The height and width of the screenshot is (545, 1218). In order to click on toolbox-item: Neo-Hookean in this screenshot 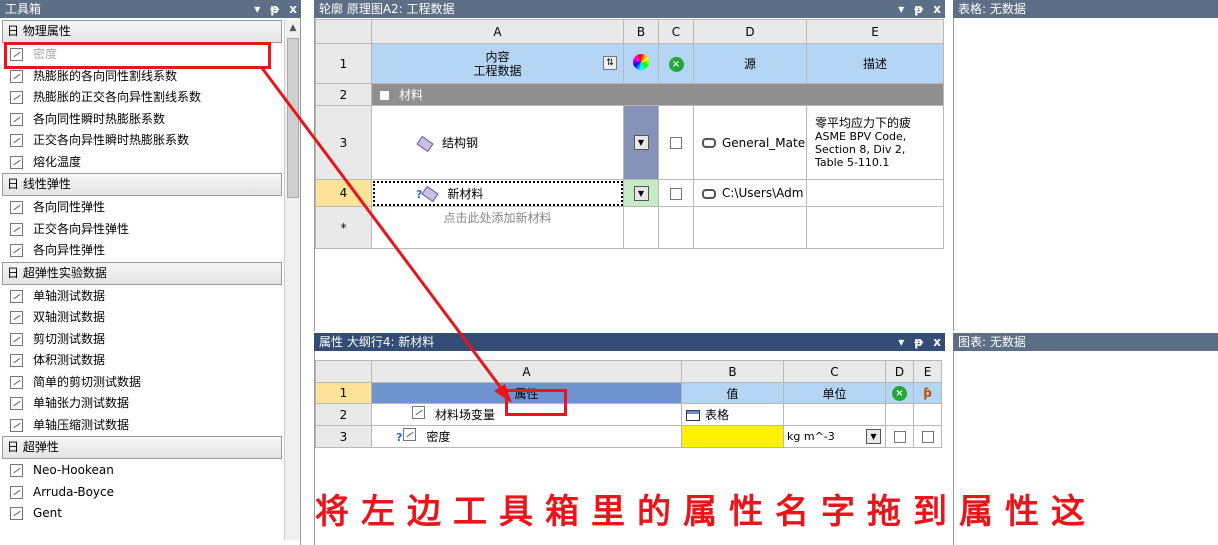, I will do `click(142, 471)`.